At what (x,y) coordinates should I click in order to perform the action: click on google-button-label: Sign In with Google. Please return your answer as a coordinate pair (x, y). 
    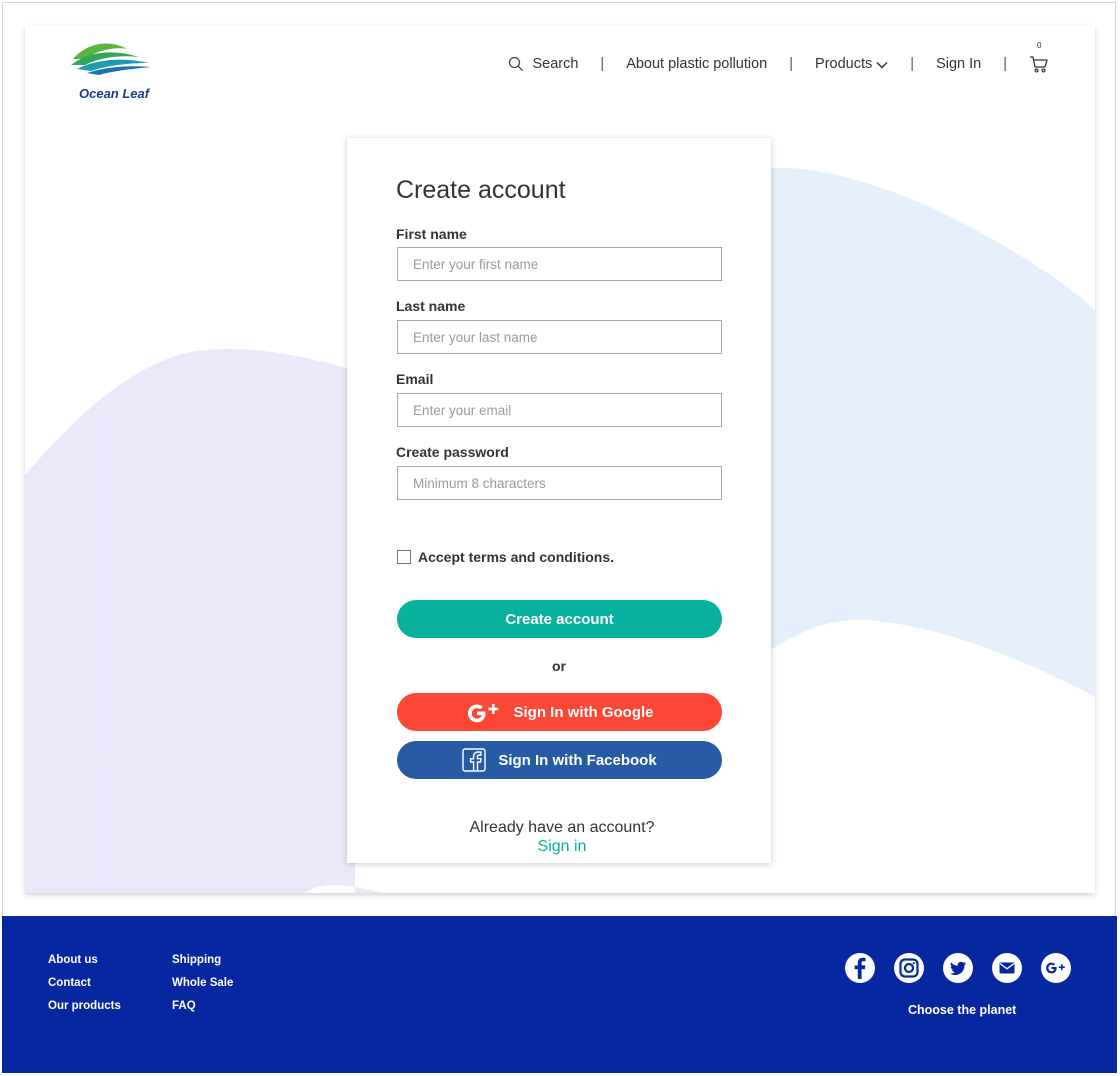
    Looking at the image, I should click on (583, 712).